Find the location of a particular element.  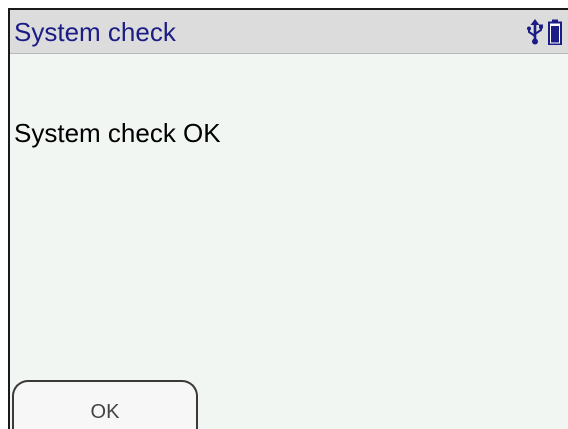

title-bar: System check is located at coordinates (289, 32).